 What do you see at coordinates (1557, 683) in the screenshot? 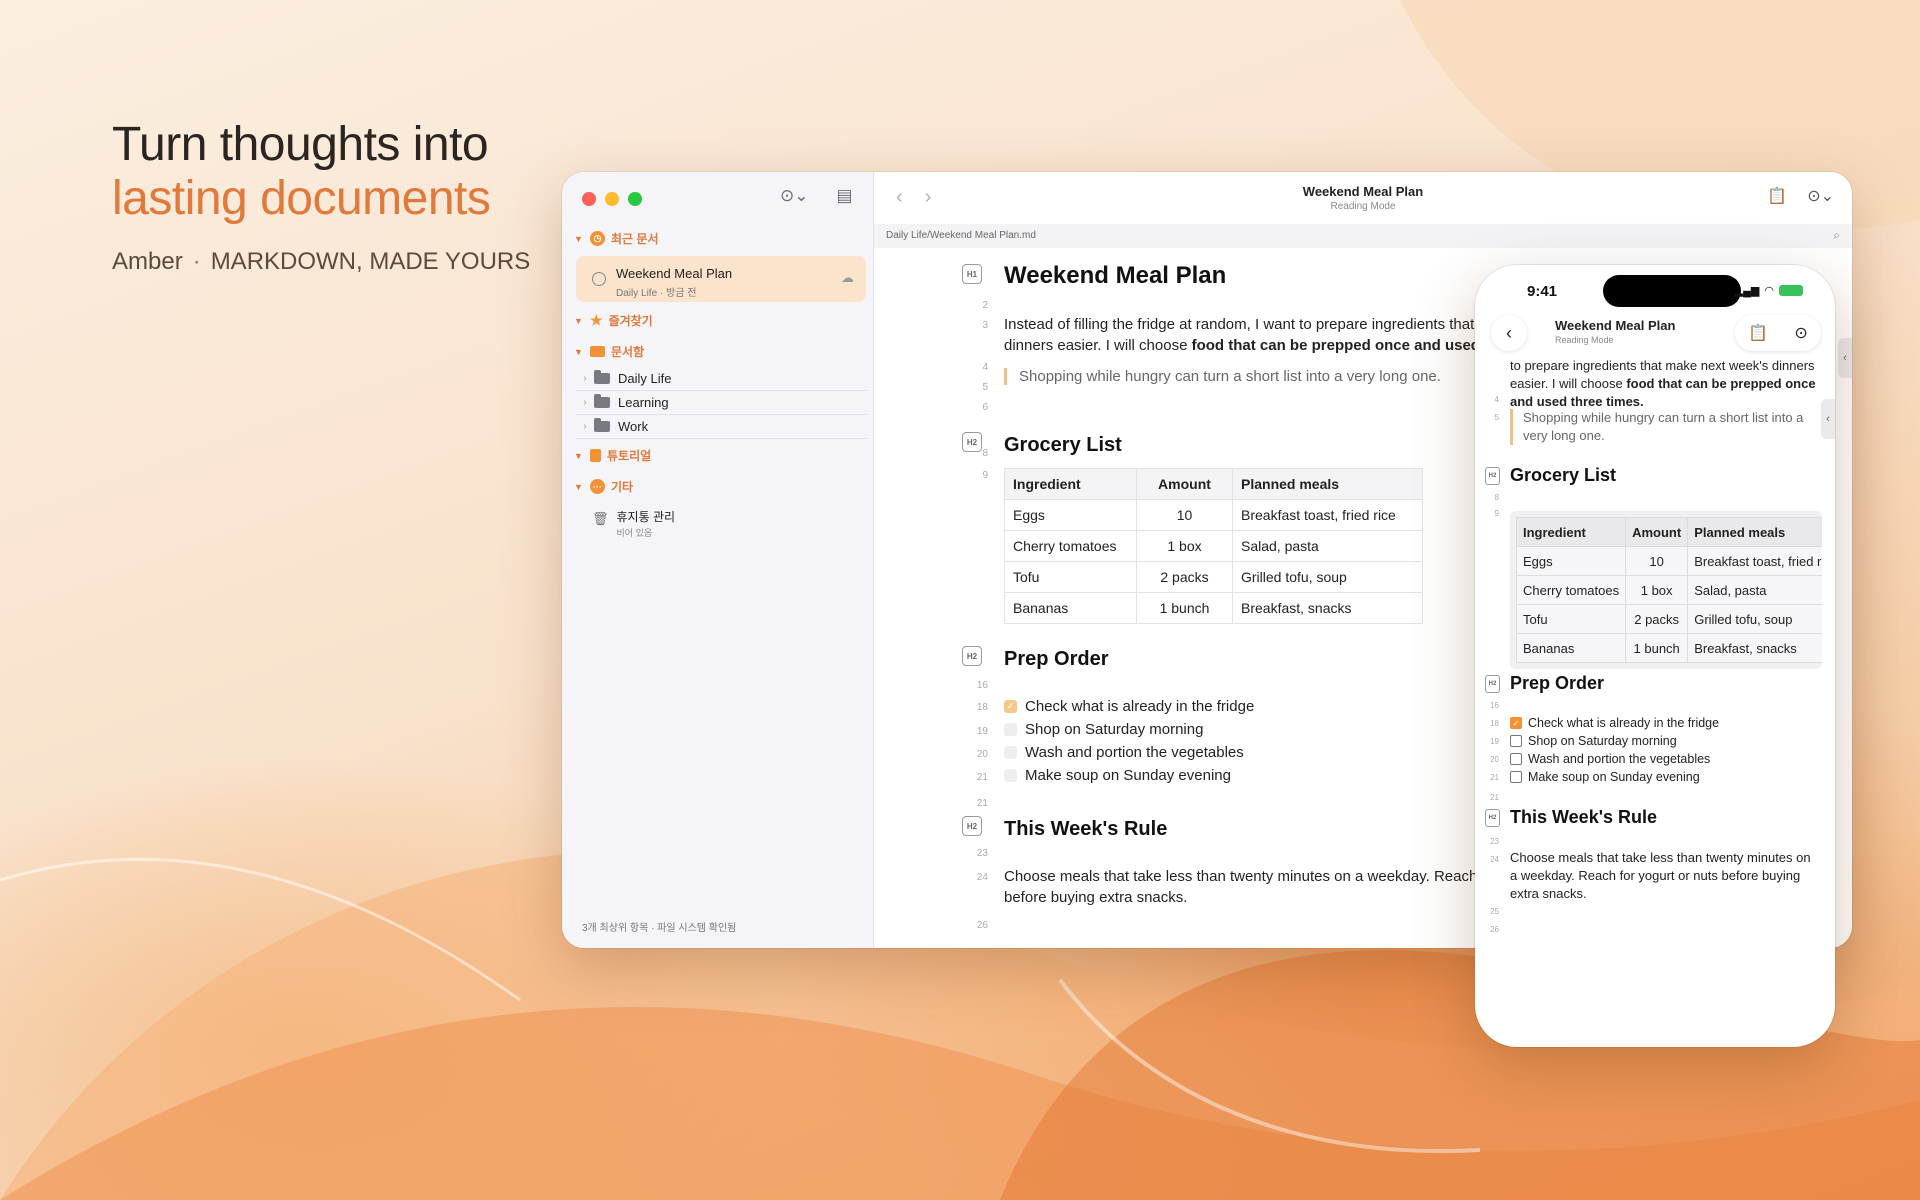
I see `phone-prep-heading: Prep Order` at bounding box center [1557, 683].